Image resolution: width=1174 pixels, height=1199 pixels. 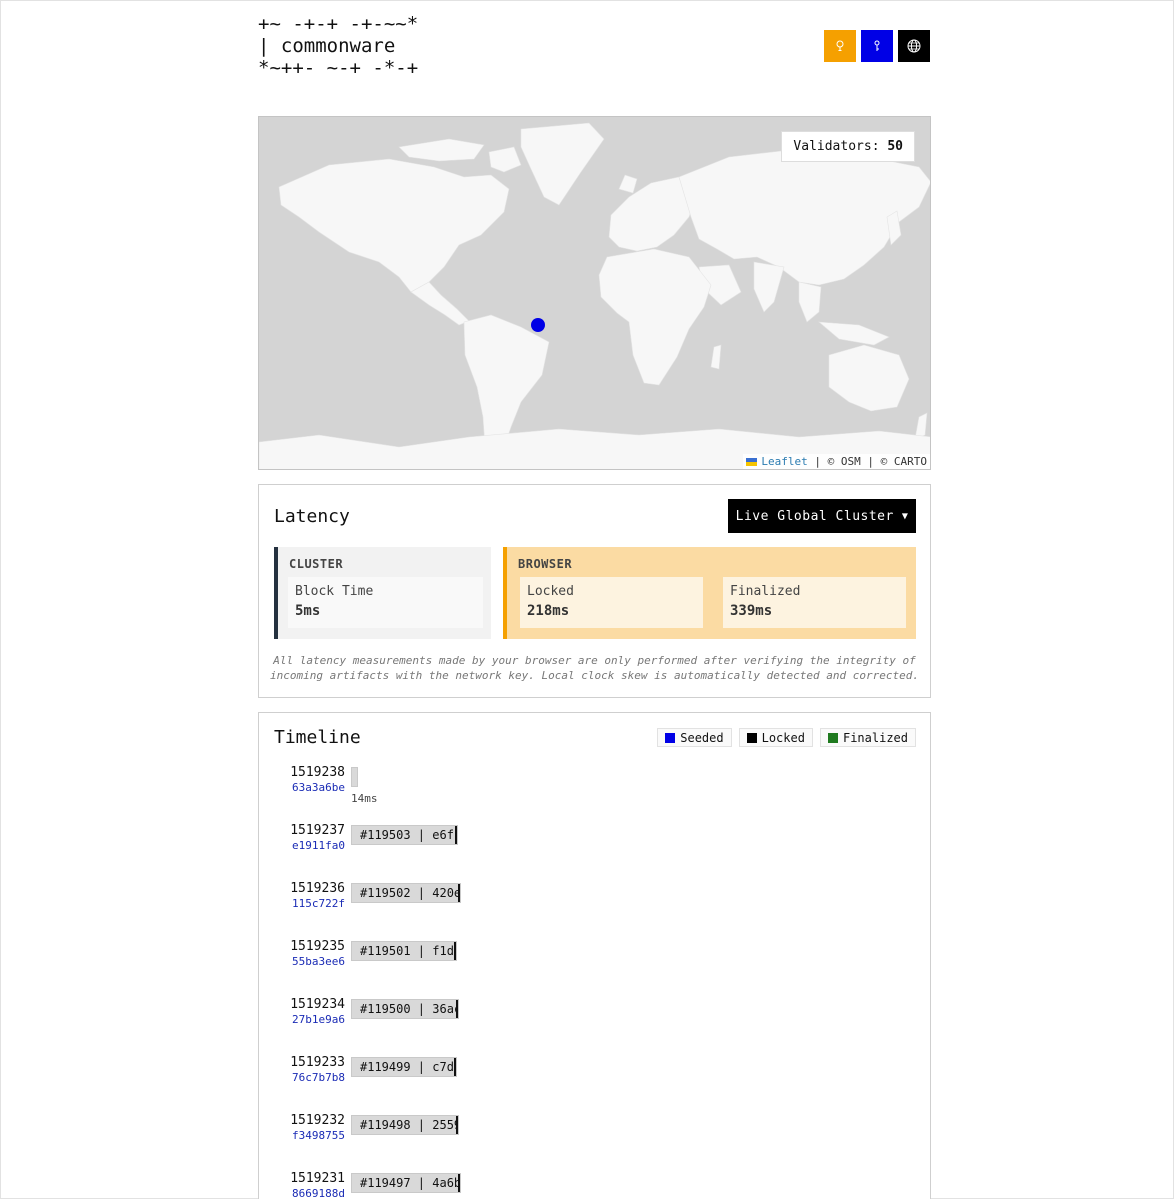 I want to click on timeline-title: Timeline, so click(x=317, y=737).